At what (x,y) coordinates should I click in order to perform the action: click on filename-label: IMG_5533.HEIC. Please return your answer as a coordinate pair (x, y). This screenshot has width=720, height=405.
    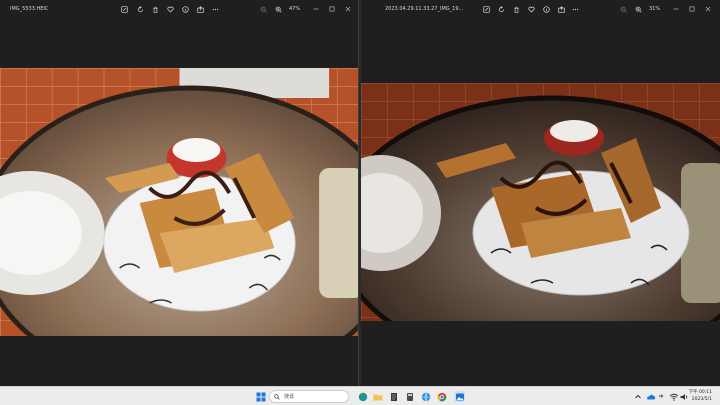
    Looking at the image, I should click on (29, 9).